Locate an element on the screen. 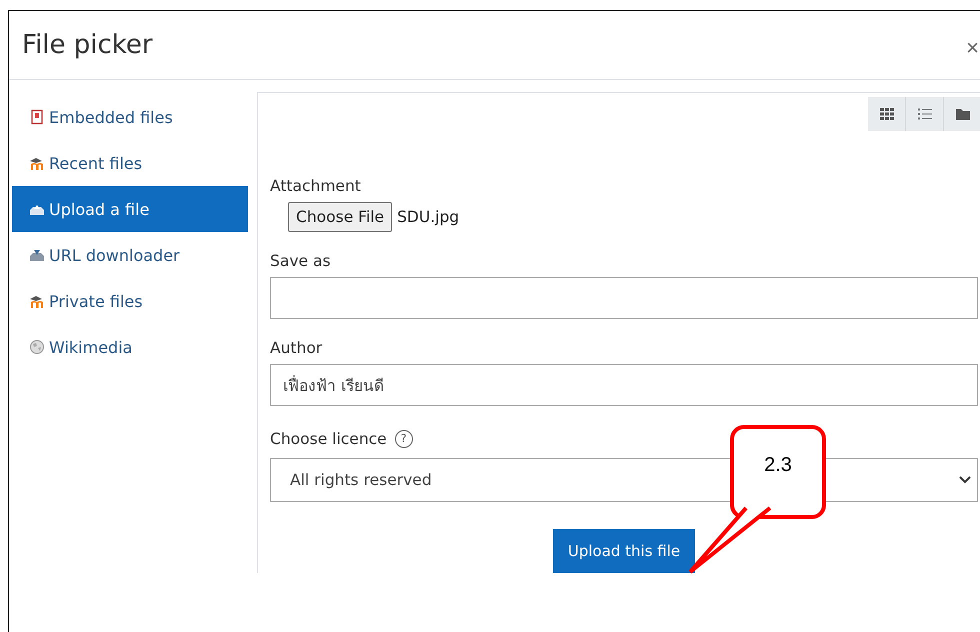  help-icon: ? is located at coordinates (403, 439).